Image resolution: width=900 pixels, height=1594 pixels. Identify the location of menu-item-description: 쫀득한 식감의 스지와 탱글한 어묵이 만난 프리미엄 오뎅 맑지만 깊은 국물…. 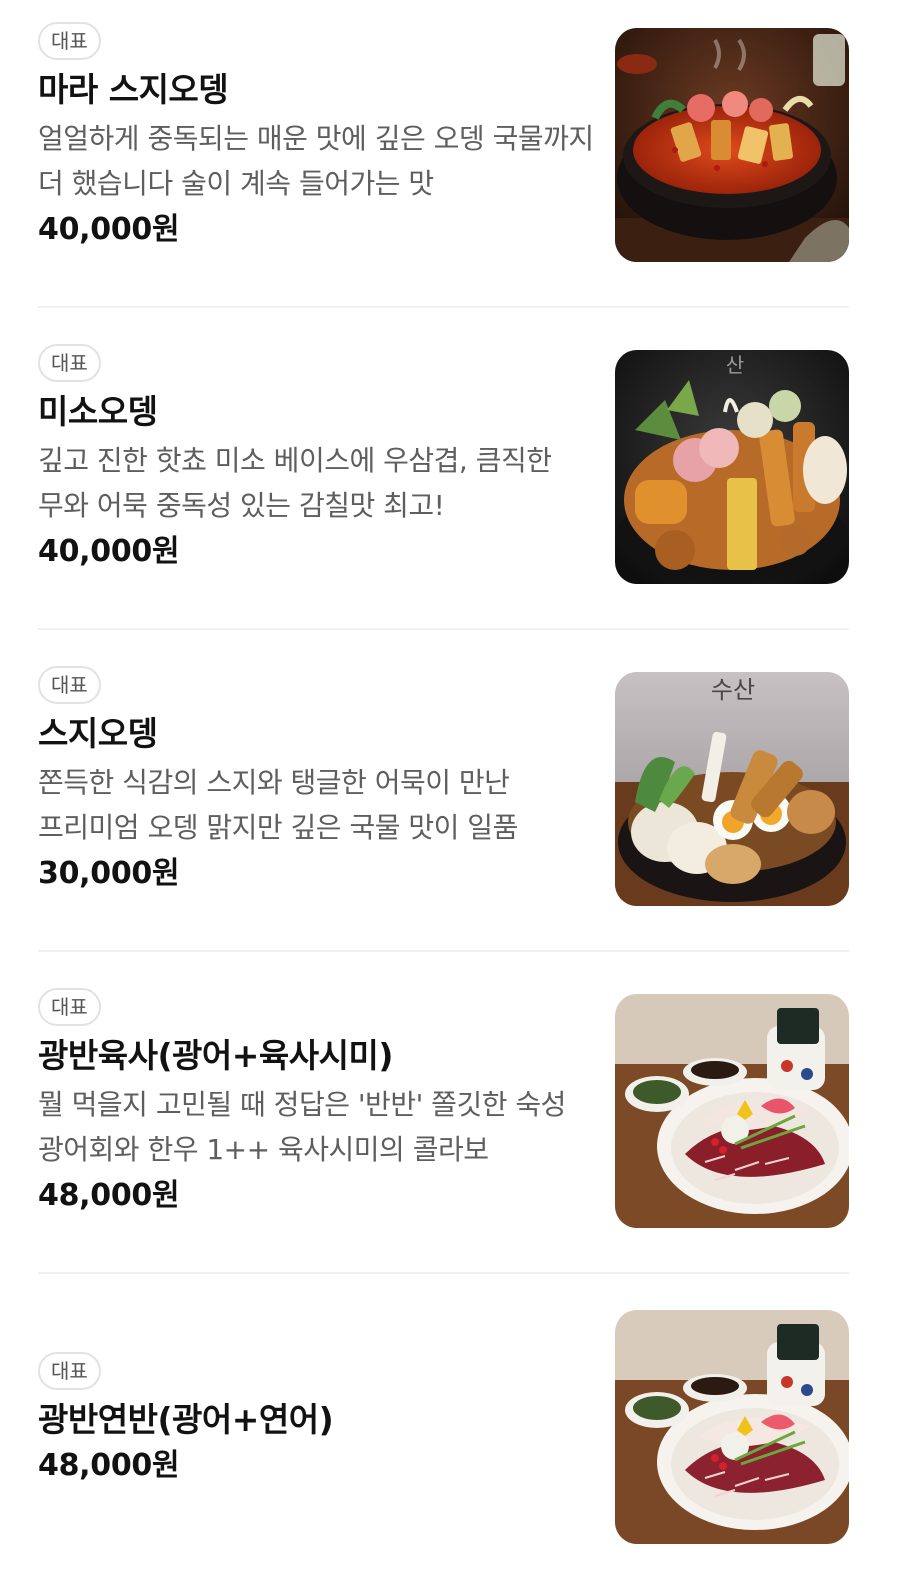
(278, 805).